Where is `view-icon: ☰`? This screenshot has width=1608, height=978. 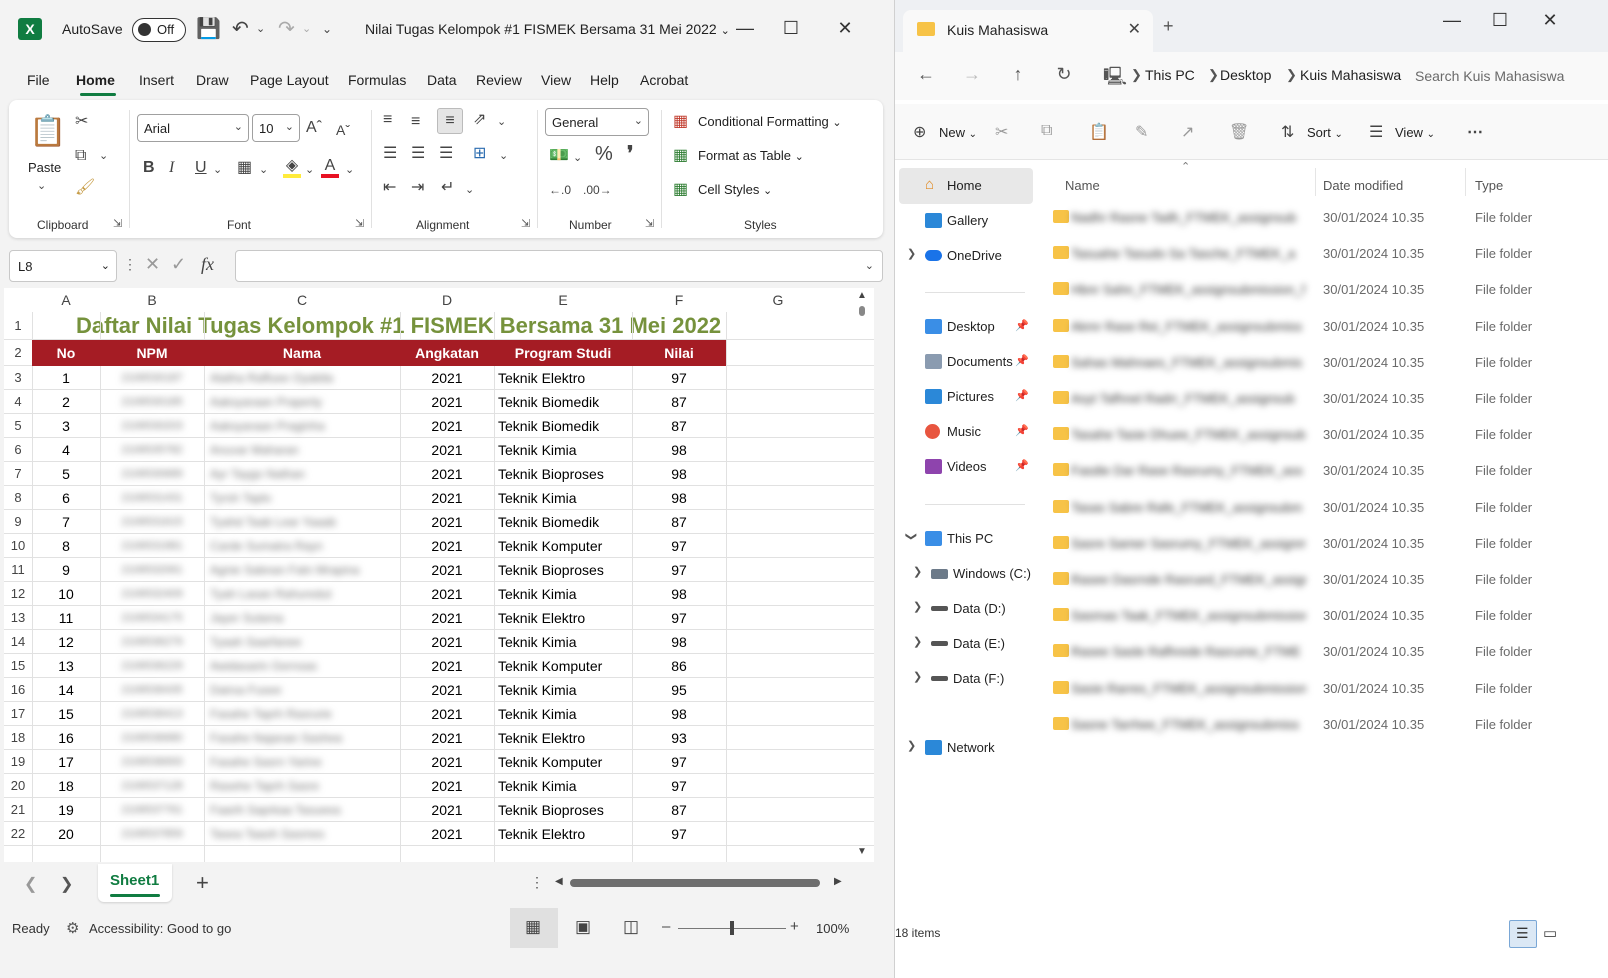 view-icon: ☰ is located at coordinates (1376, 132).